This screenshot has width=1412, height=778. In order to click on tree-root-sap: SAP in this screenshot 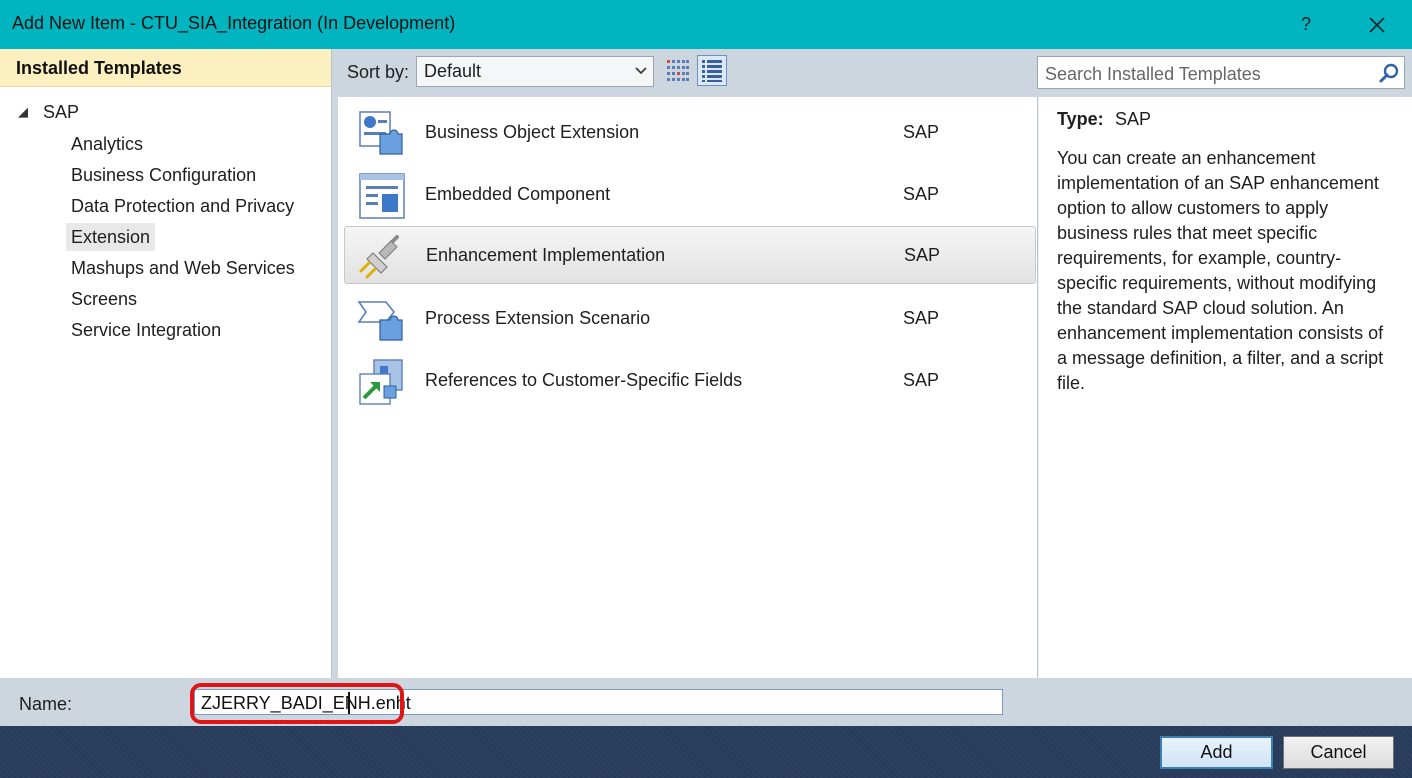, I will do `click(61, 112)`.